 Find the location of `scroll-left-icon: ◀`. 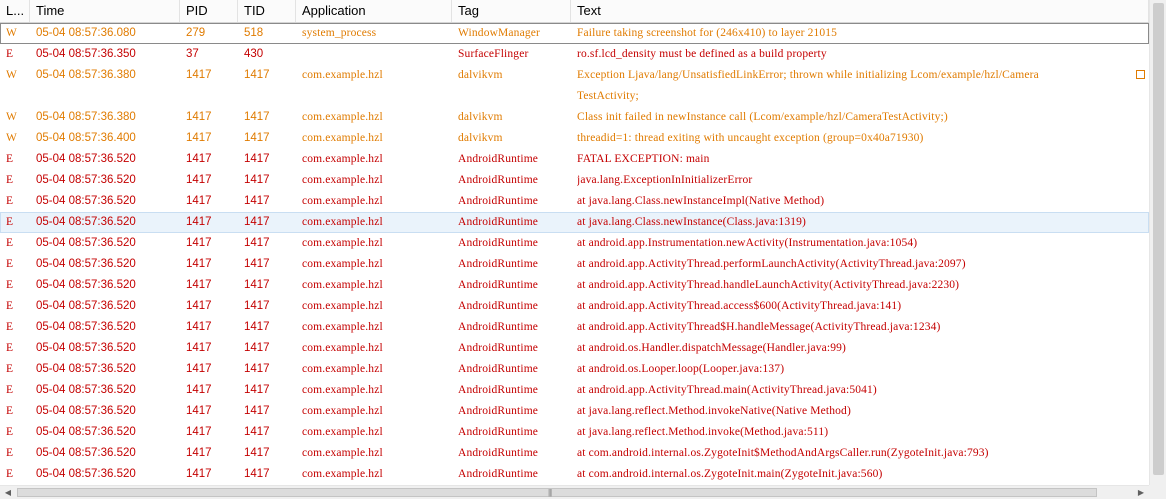

scroll-left-icon: ◀ is located at coordinates (8, 492).